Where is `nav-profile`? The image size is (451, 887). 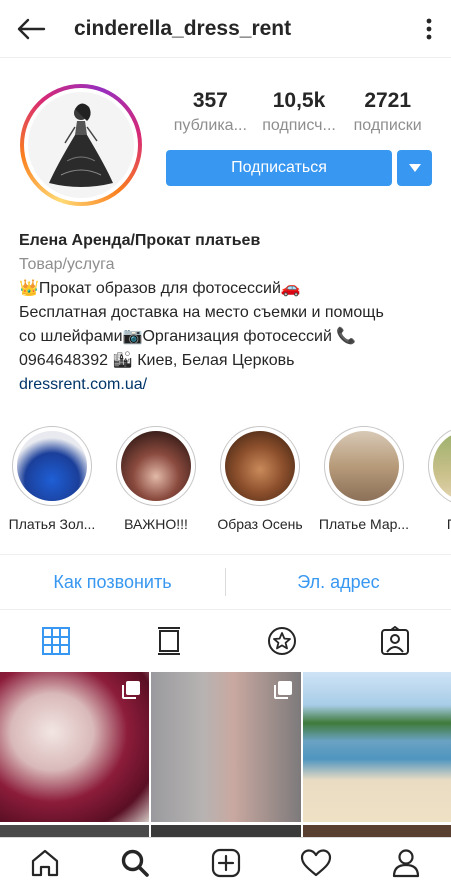 nav-profile is located at coordinates (406, 862).